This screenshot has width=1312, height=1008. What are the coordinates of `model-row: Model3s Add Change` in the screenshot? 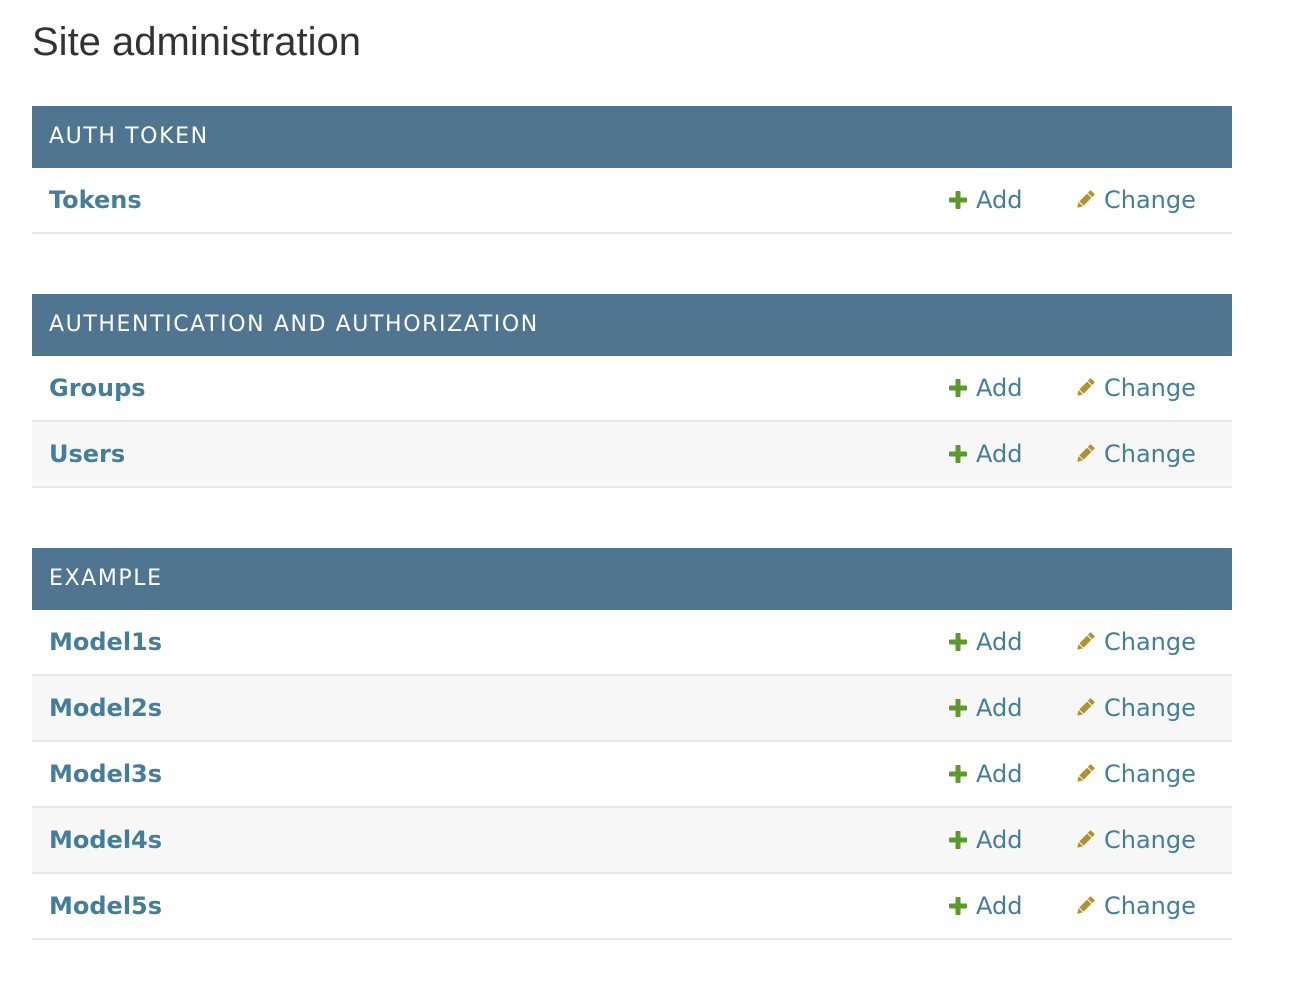 It's located at (632, 775).